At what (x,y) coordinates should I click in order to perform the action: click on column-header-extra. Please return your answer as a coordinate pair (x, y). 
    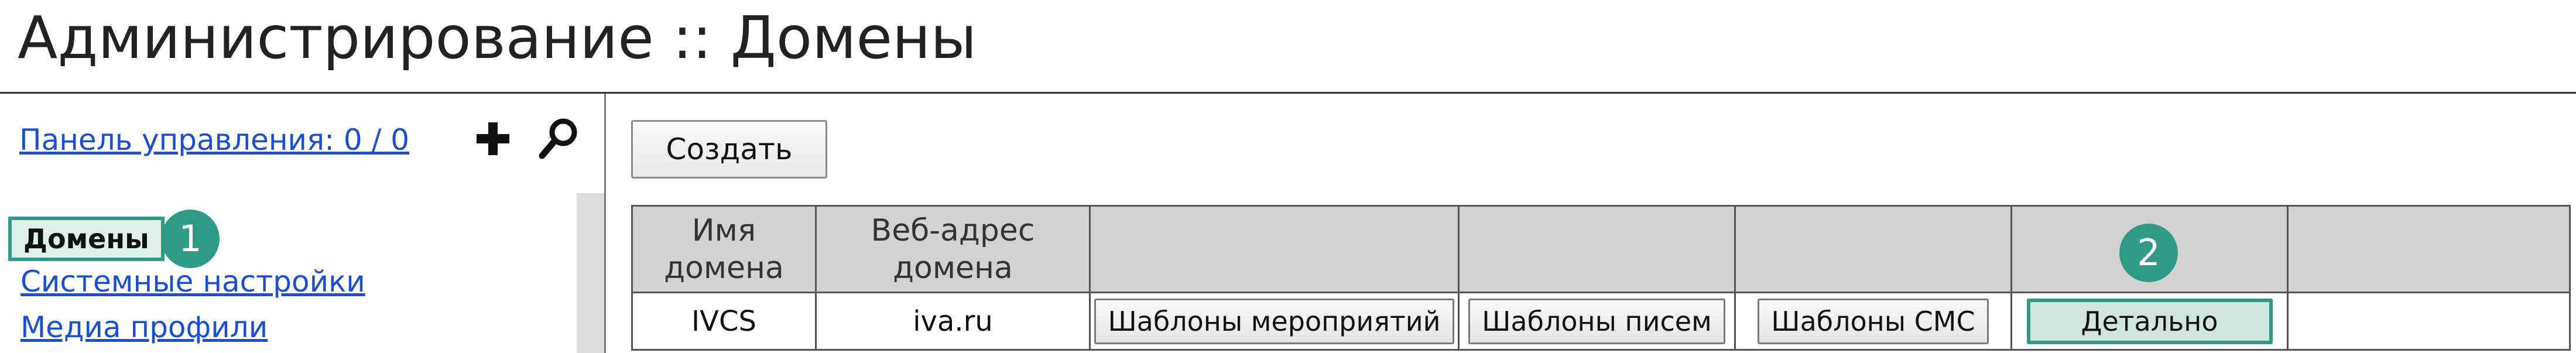
    Looking at the image, I should click on (2429, 249).